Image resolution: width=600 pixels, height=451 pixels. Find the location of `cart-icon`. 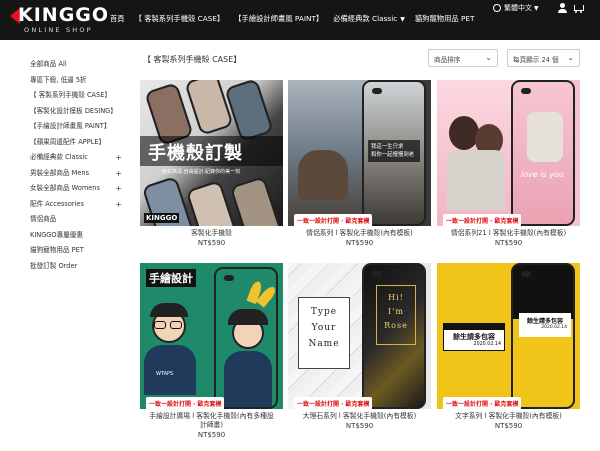

cart-icon is located at coordinates (578, 8).